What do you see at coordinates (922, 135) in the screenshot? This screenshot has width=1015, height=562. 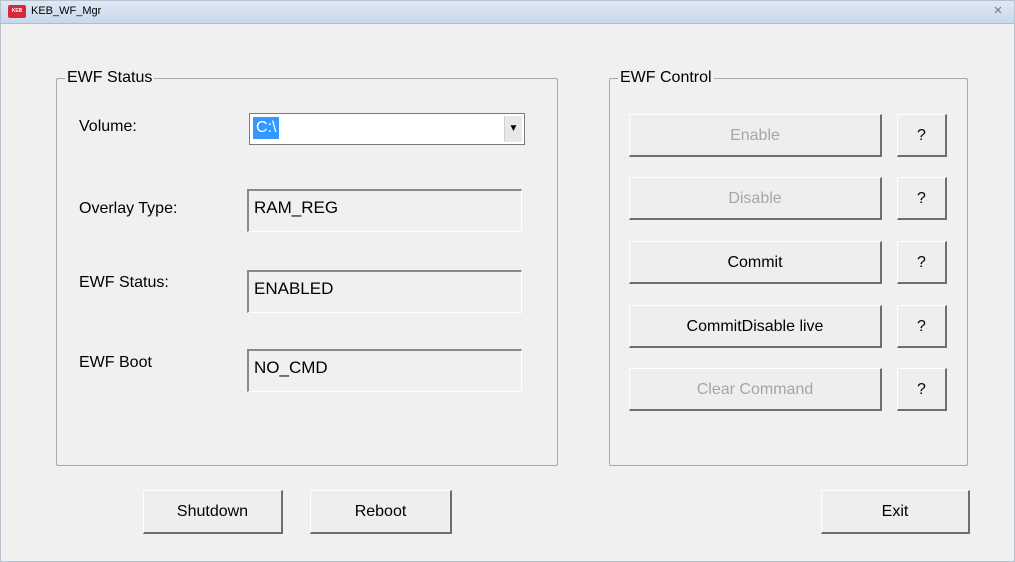 I see `enable-help-button: ?` at bounding box center [922, 135].